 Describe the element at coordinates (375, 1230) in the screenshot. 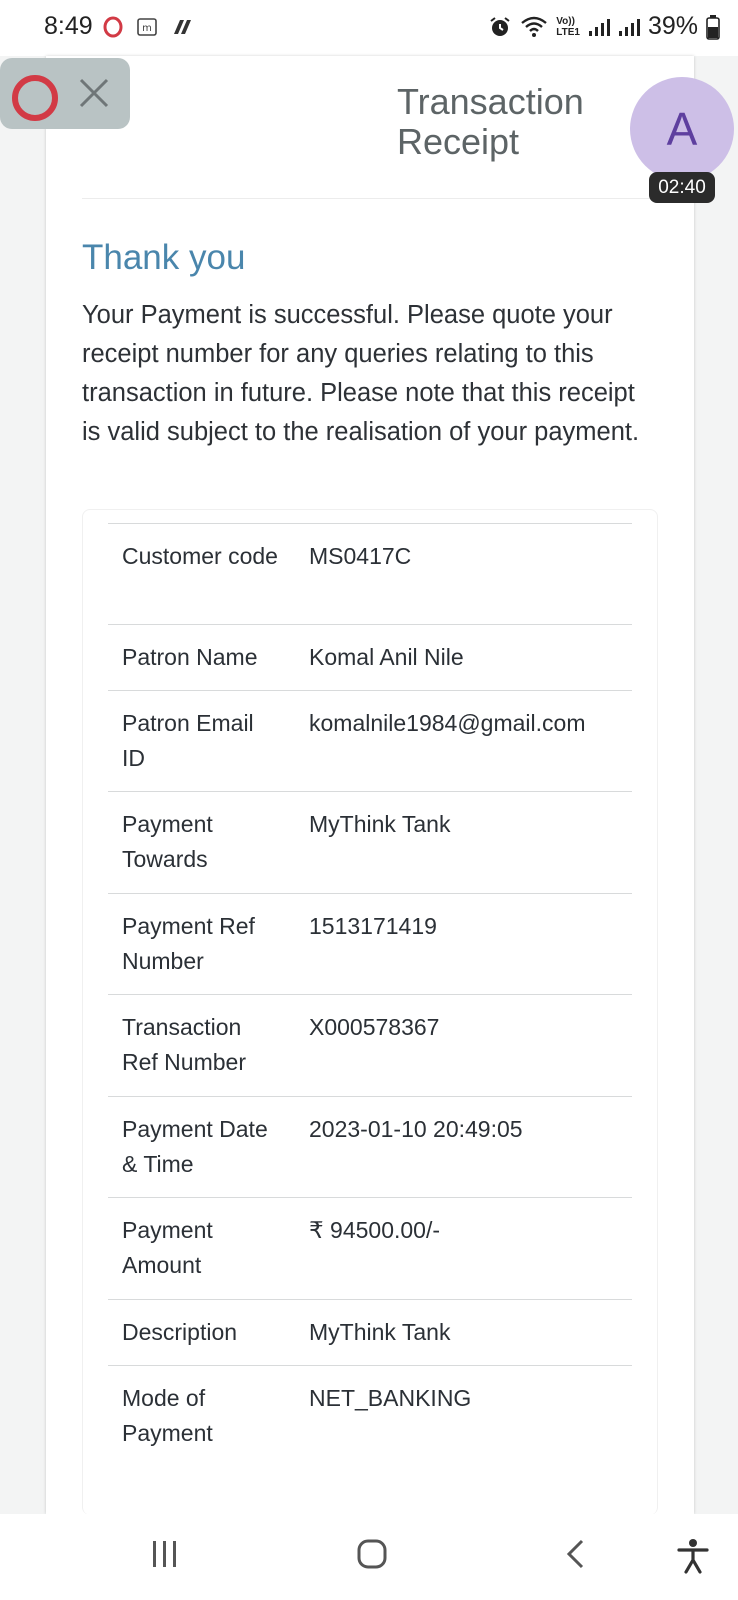

I see `row-value: ₹ 94500.00/-` at that location.